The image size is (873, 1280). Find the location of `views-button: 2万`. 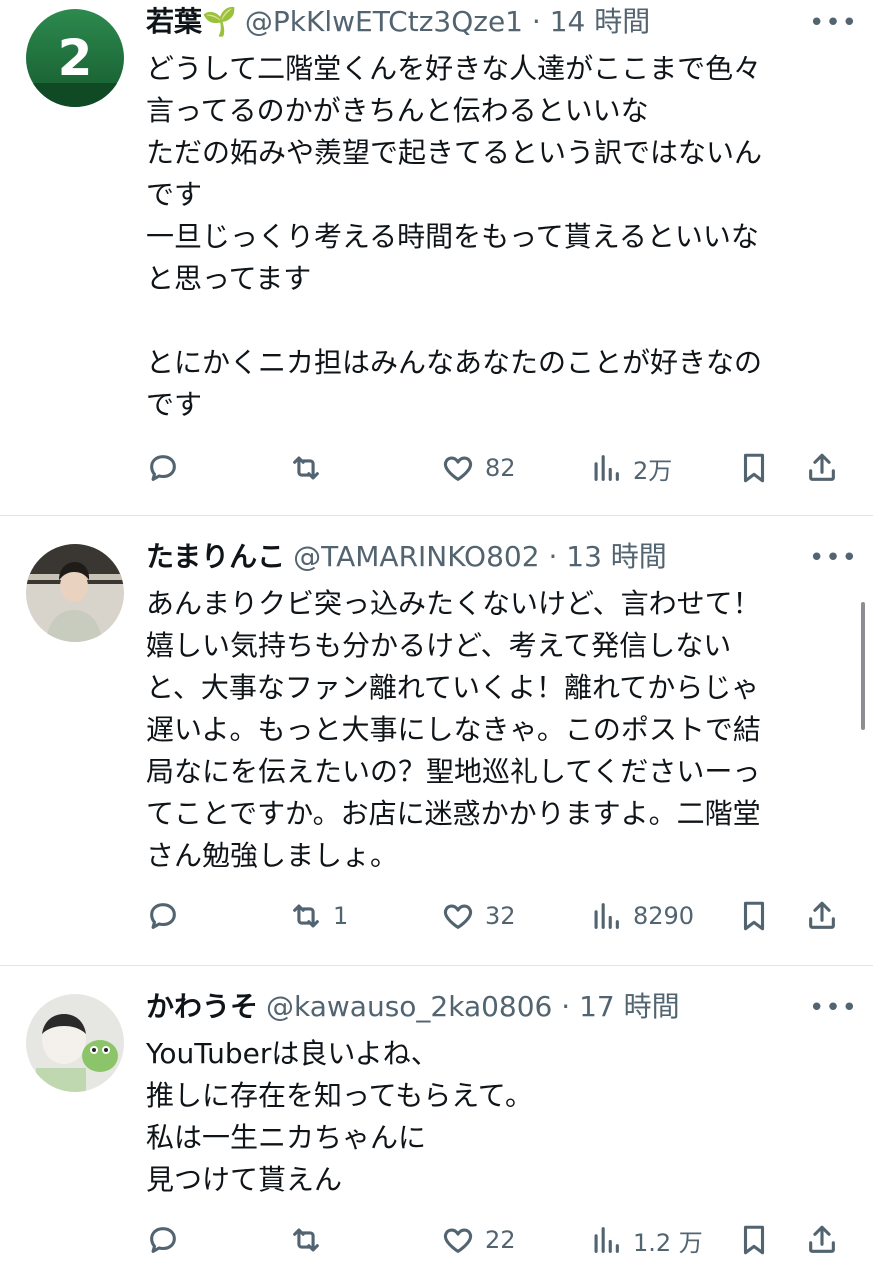

views-button: 2万 is located at coordinates (630, 468).